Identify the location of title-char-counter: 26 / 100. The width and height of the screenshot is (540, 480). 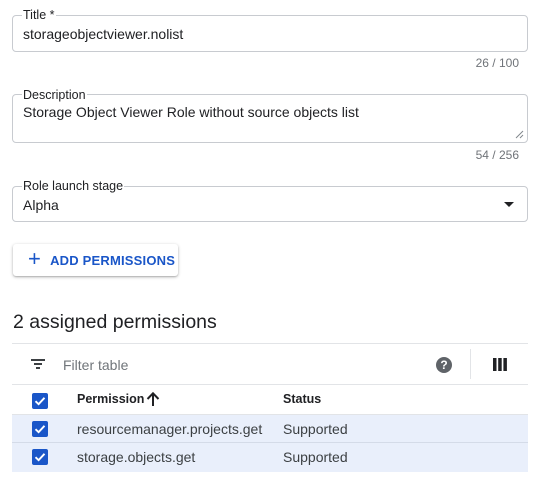
(497, 63).